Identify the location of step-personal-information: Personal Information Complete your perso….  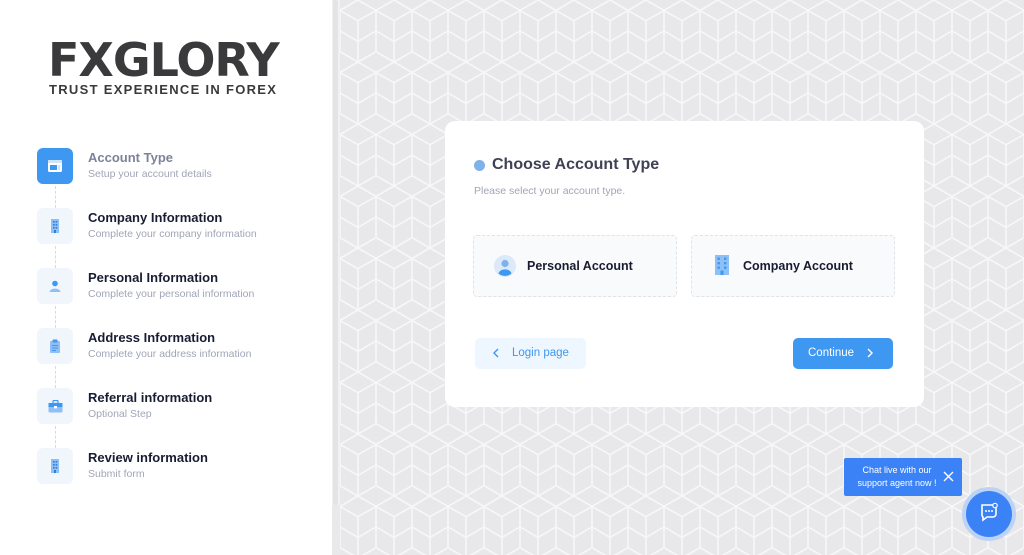
(182, 288).